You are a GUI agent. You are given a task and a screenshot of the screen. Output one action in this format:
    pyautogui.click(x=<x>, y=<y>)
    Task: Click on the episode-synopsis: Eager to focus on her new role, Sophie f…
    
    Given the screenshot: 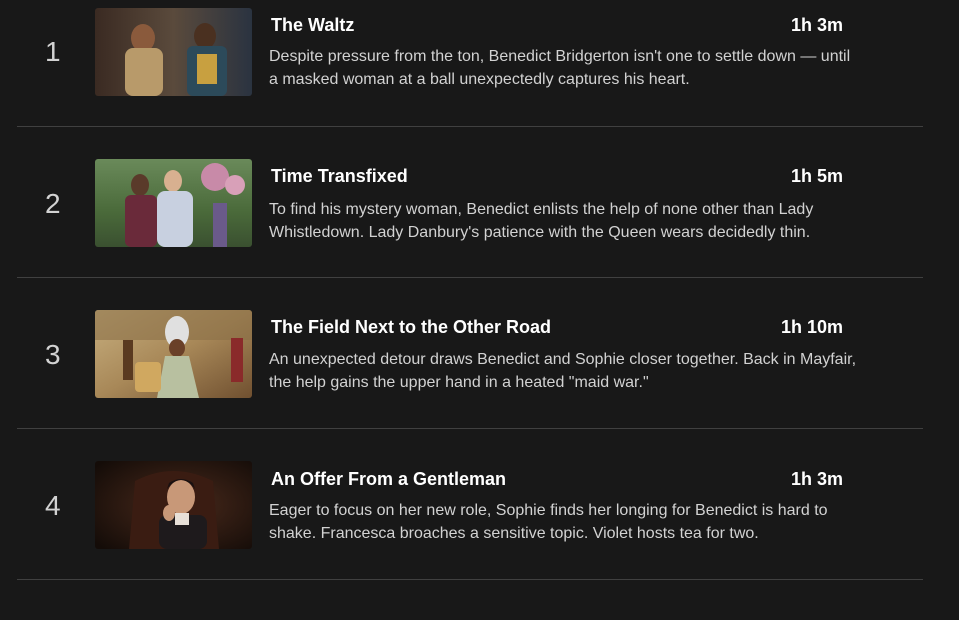 What is the action you would take?
    pyautogui.click(x=548, y=522)
    